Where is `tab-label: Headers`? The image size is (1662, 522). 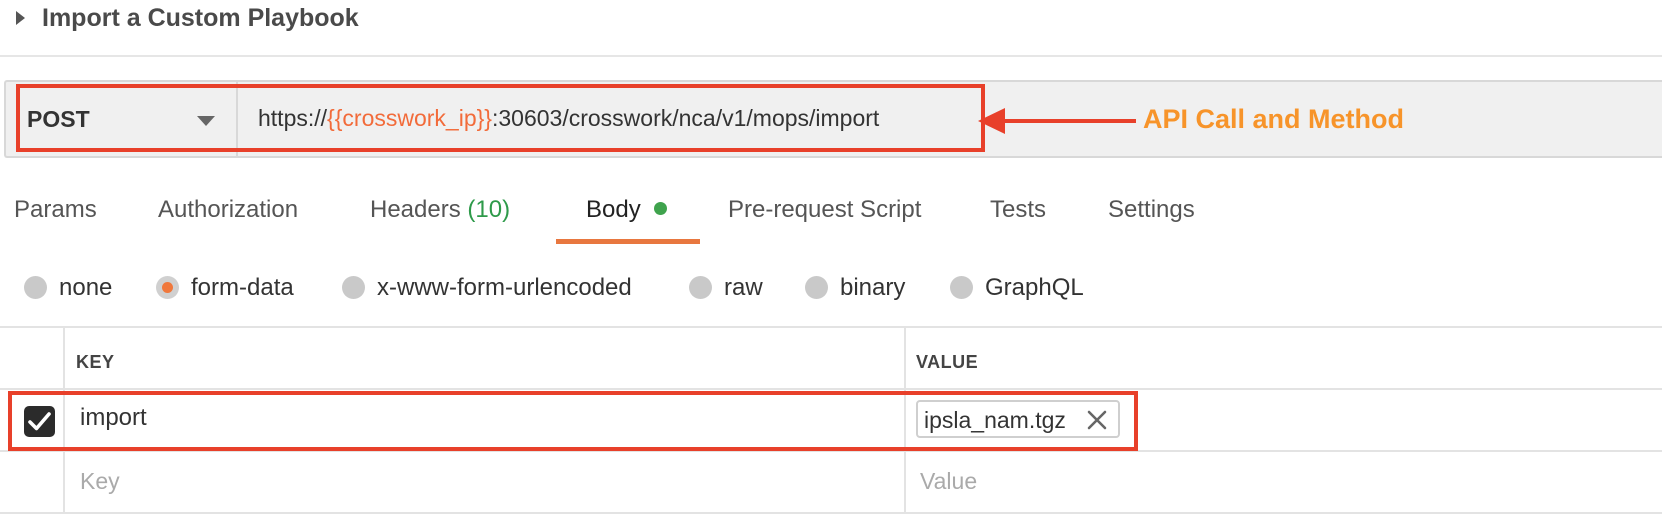
tab-label: Headers is located at coordinates (415, 209).